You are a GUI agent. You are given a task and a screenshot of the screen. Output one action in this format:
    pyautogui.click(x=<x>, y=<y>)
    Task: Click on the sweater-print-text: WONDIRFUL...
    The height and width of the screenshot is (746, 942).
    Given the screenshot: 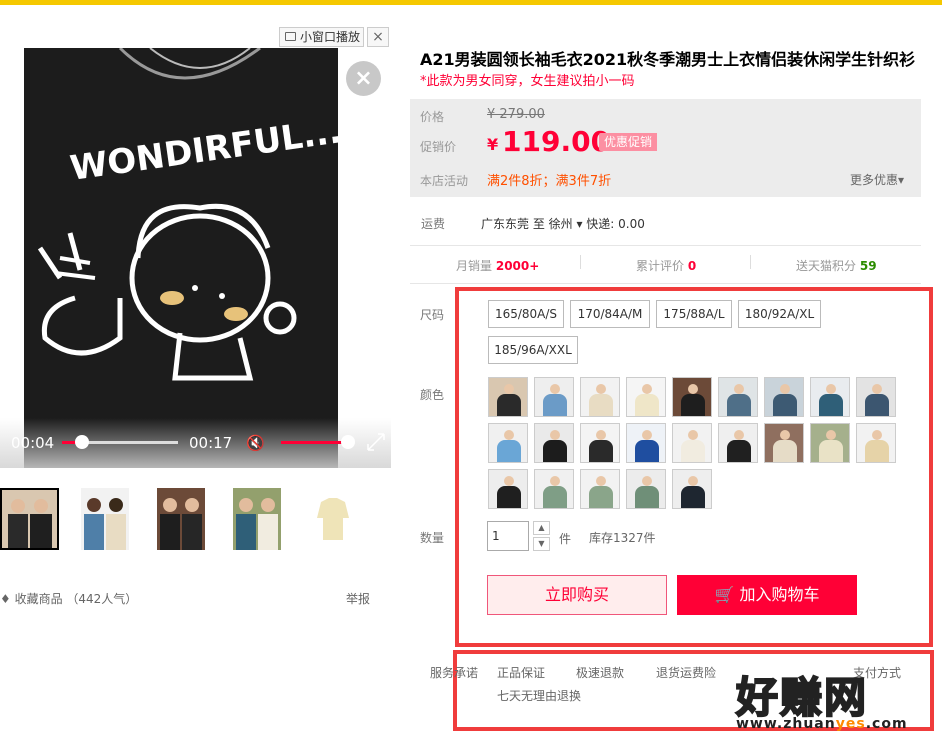 What is the action you would take?
    pyautogui.click(x=206, y=150)
    